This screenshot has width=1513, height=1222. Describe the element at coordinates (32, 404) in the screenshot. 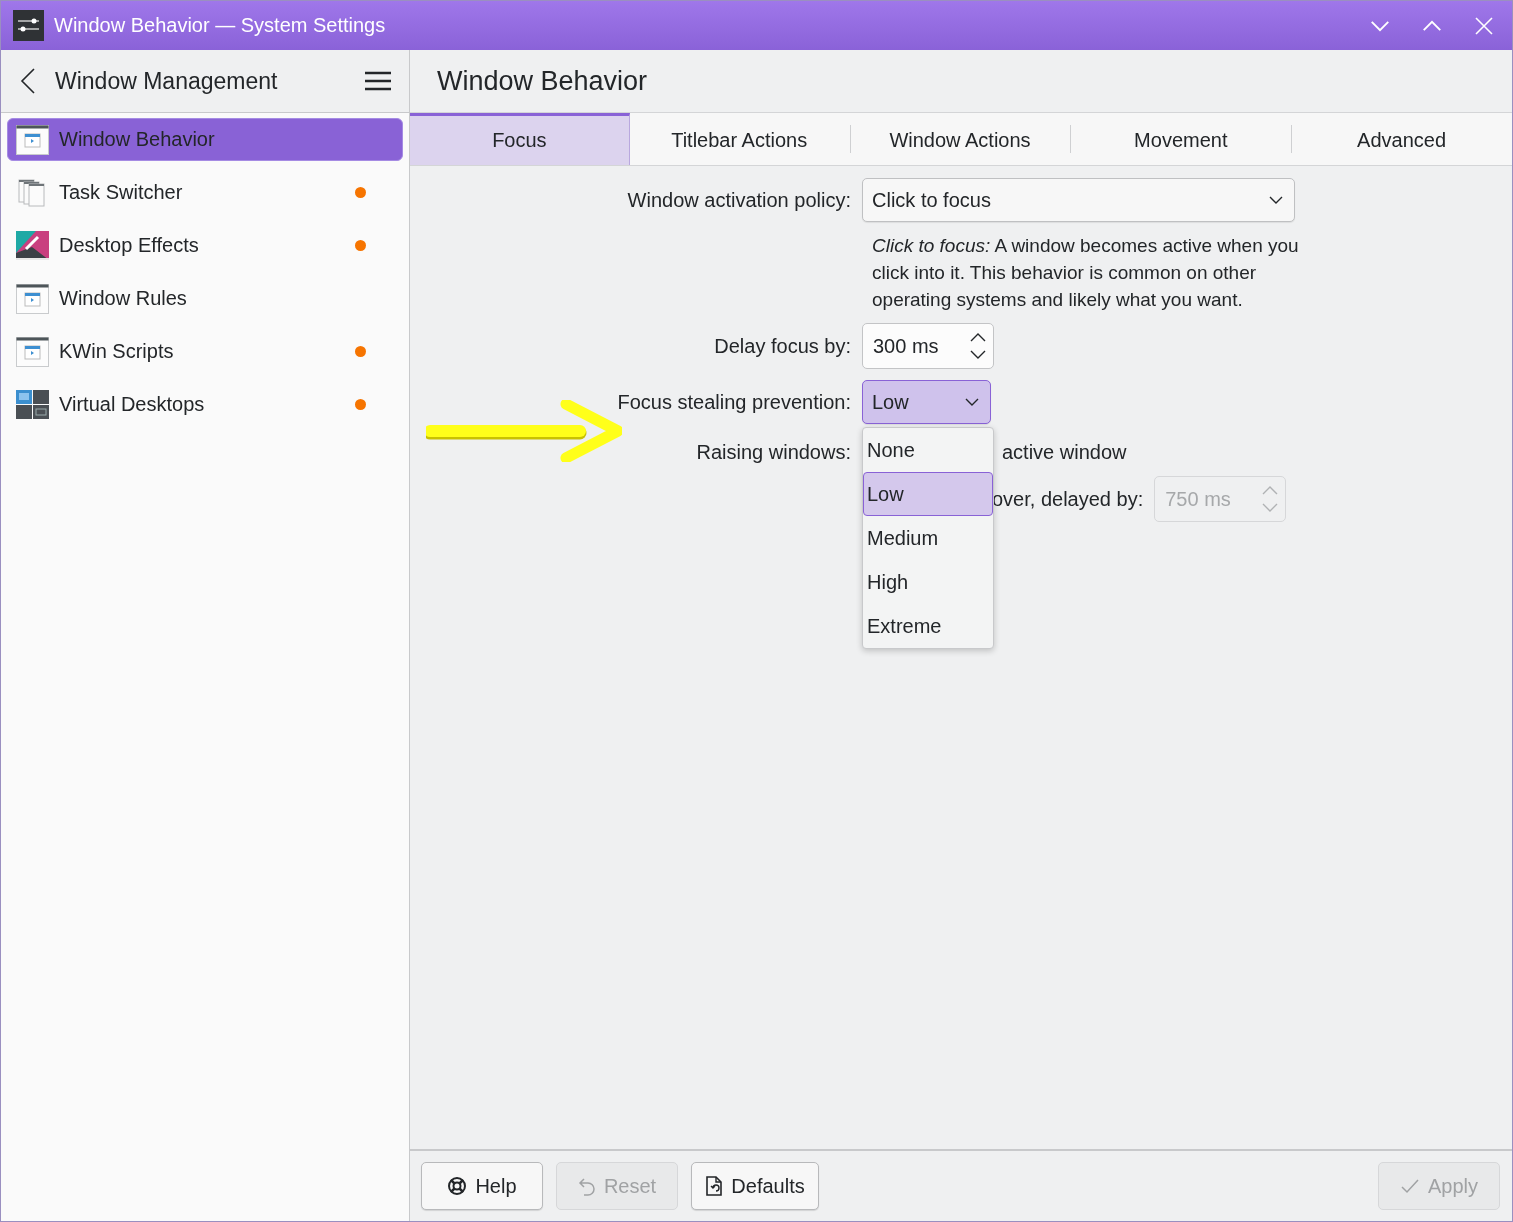

I see `virtual-desktops-icon` at that location.